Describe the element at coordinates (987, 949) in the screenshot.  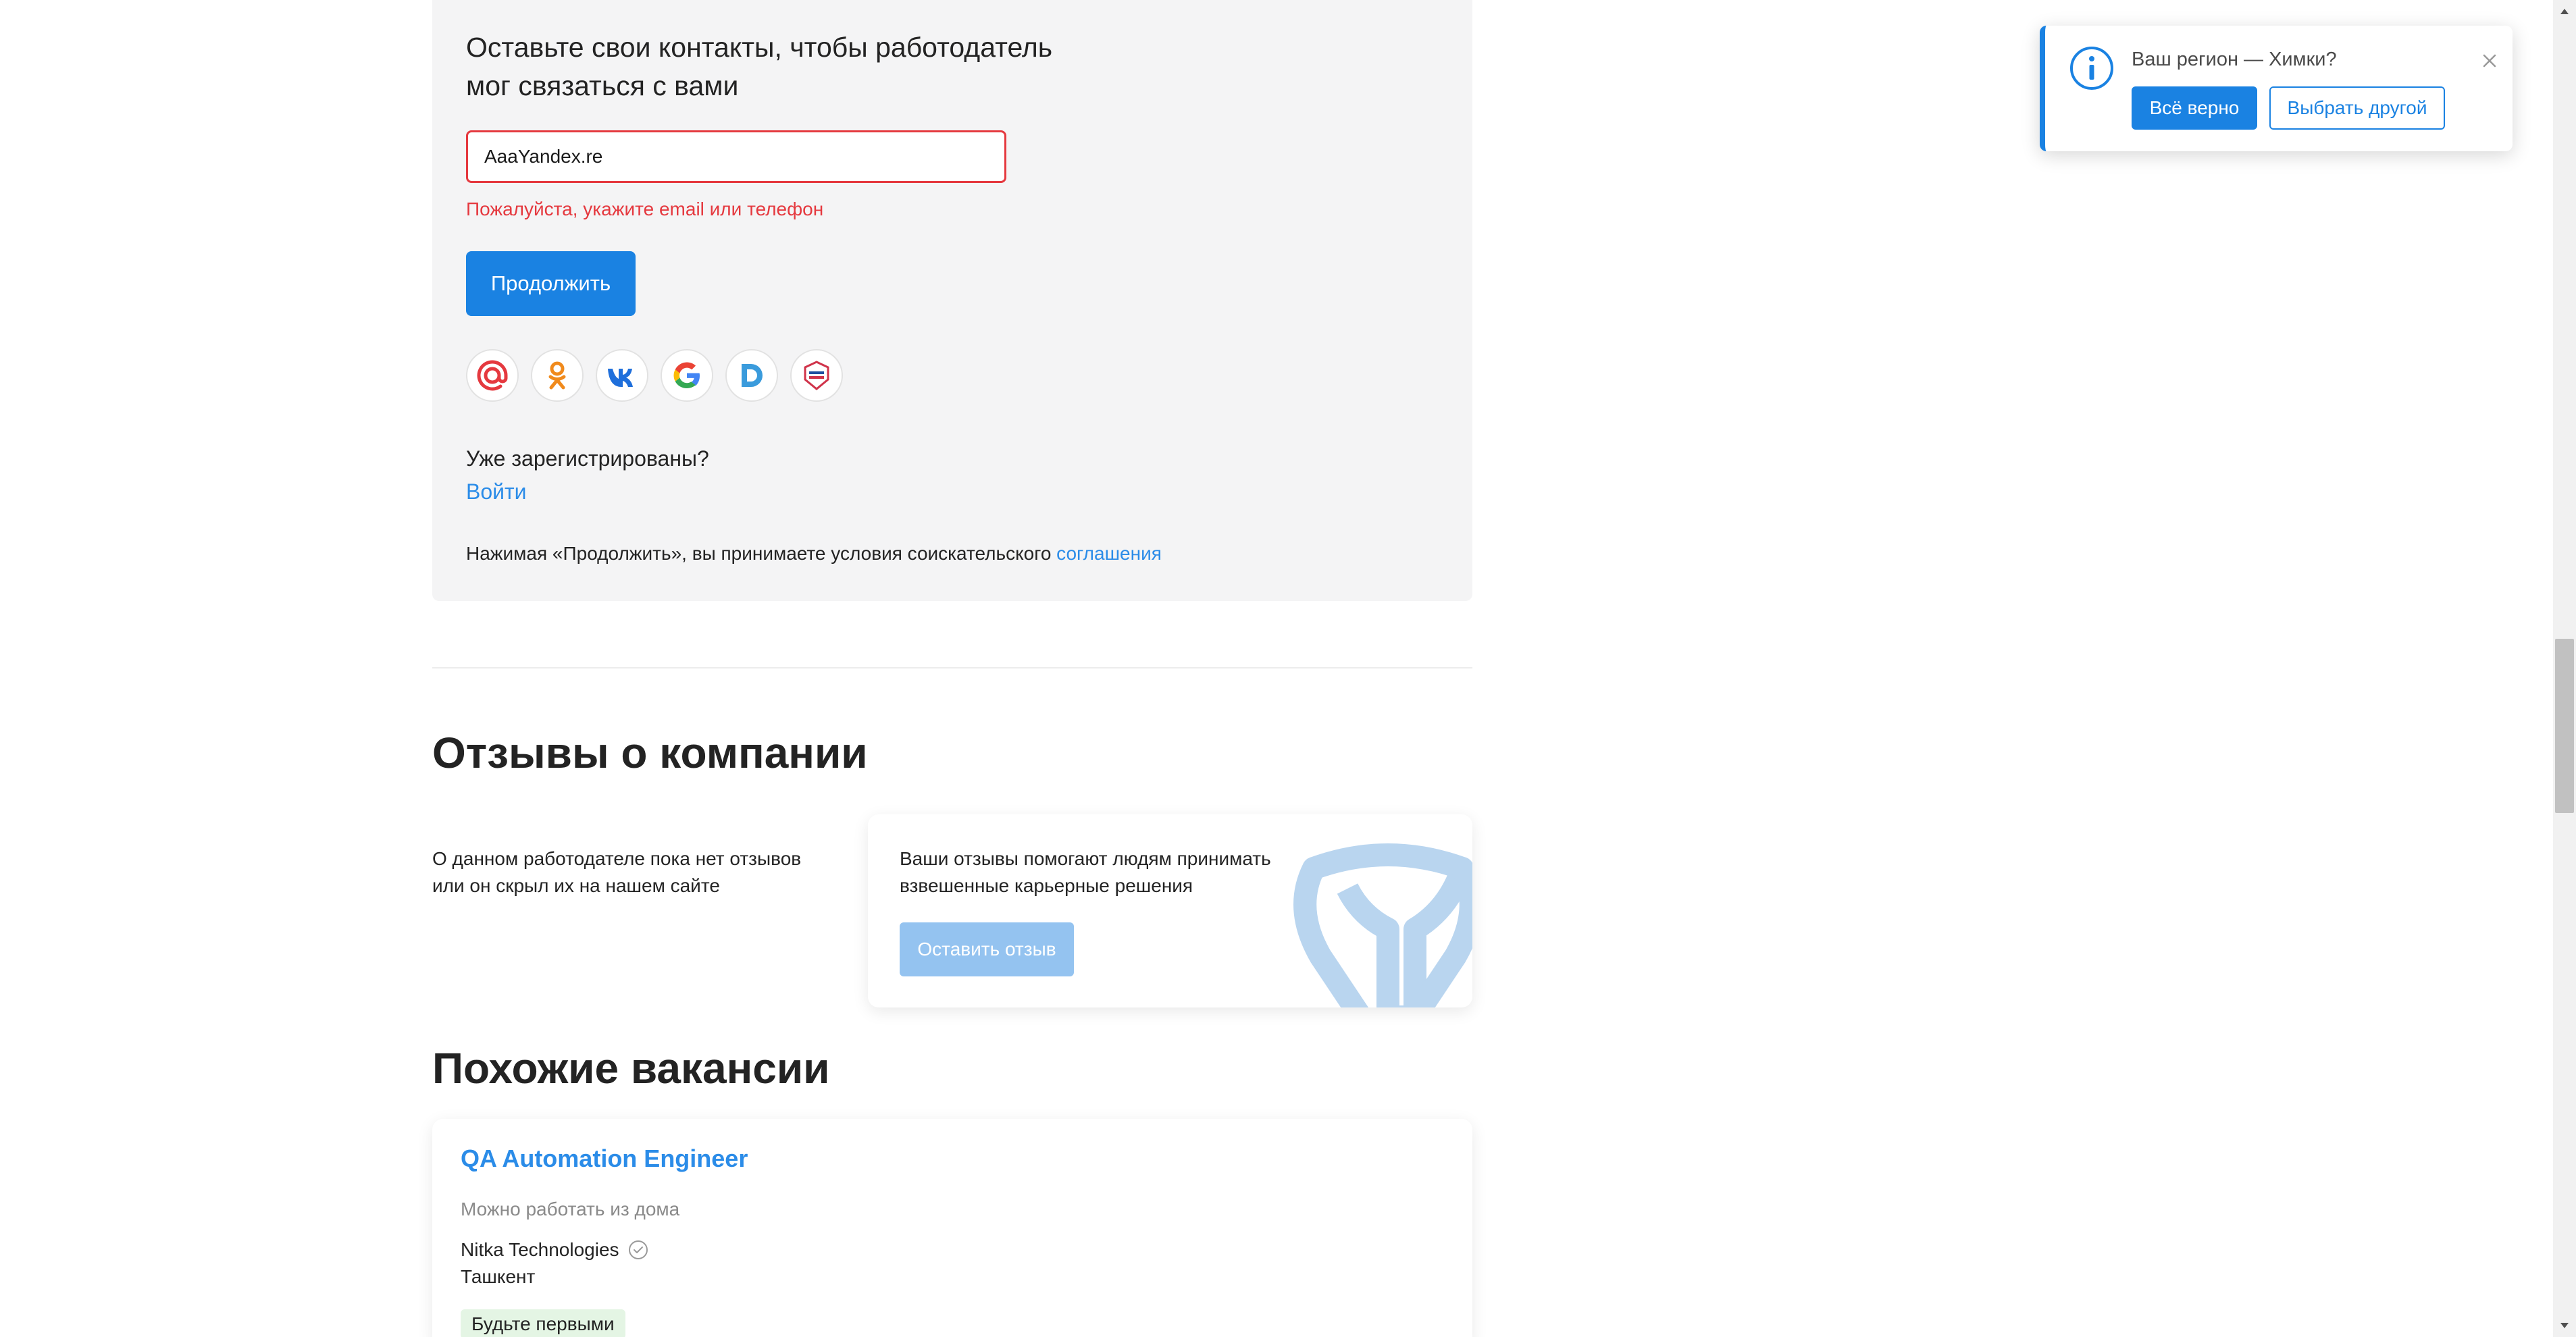
I see `leave-review-button: Оставить отзыв` at that location.